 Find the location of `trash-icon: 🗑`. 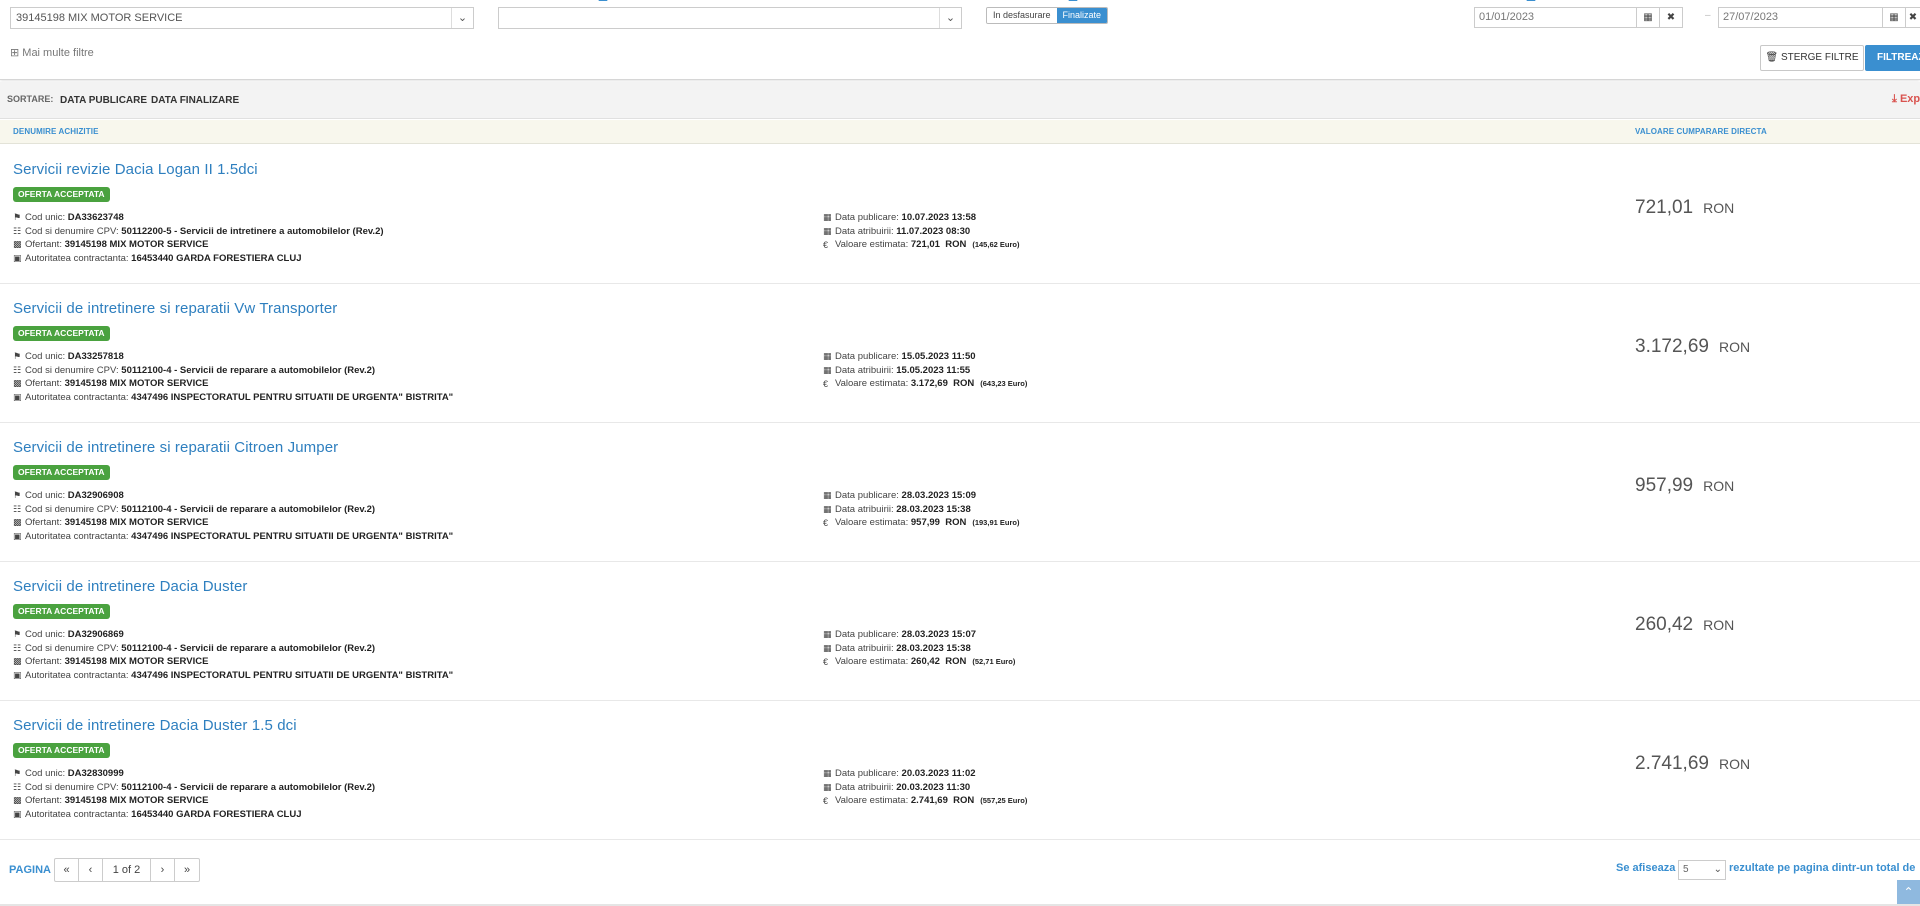

trash-icon: 🗑 is located at coordinates (1772, 57).